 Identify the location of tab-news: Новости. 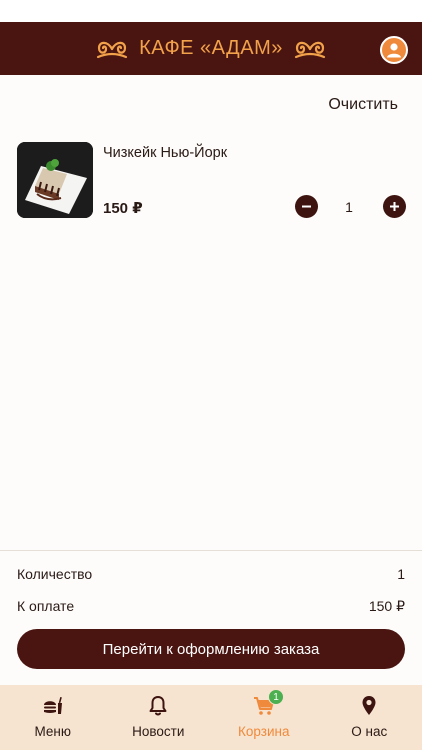
(159, 717).